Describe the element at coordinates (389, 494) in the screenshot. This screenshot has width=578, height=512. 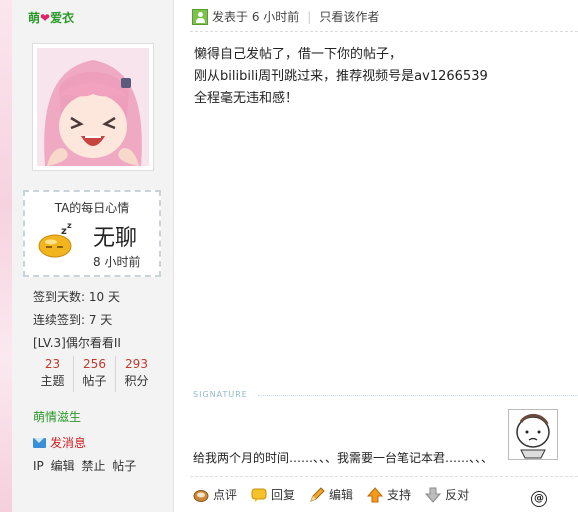
I see `support-button: 支持` at that location.